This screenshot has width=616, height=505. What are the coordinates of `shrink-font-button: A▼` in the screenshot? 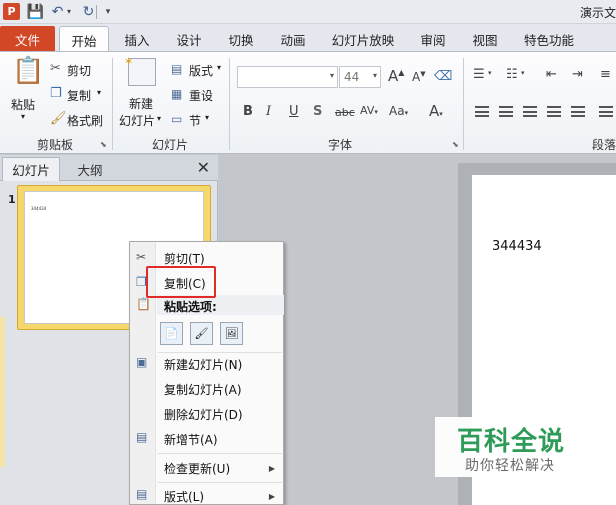 It's located at (419, 77).